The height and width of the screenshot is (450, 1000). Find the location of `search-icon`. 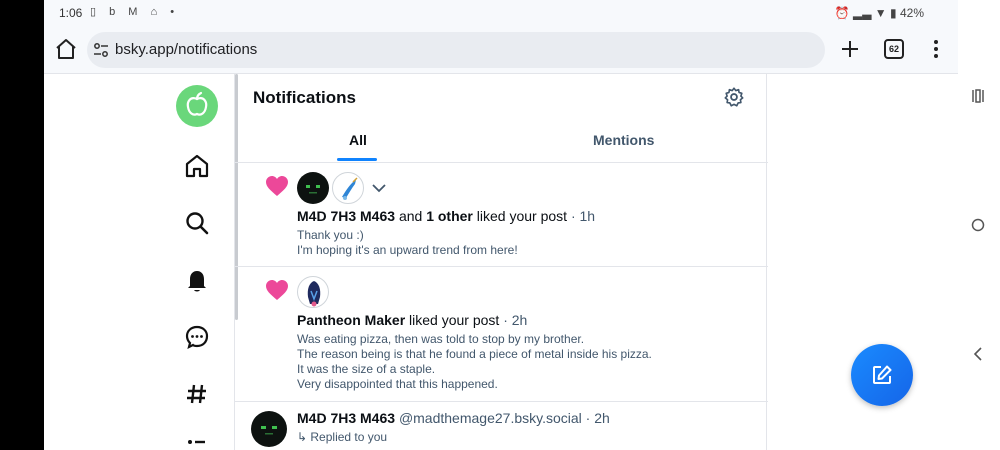

search-icon is located at coordinates (197, 223).